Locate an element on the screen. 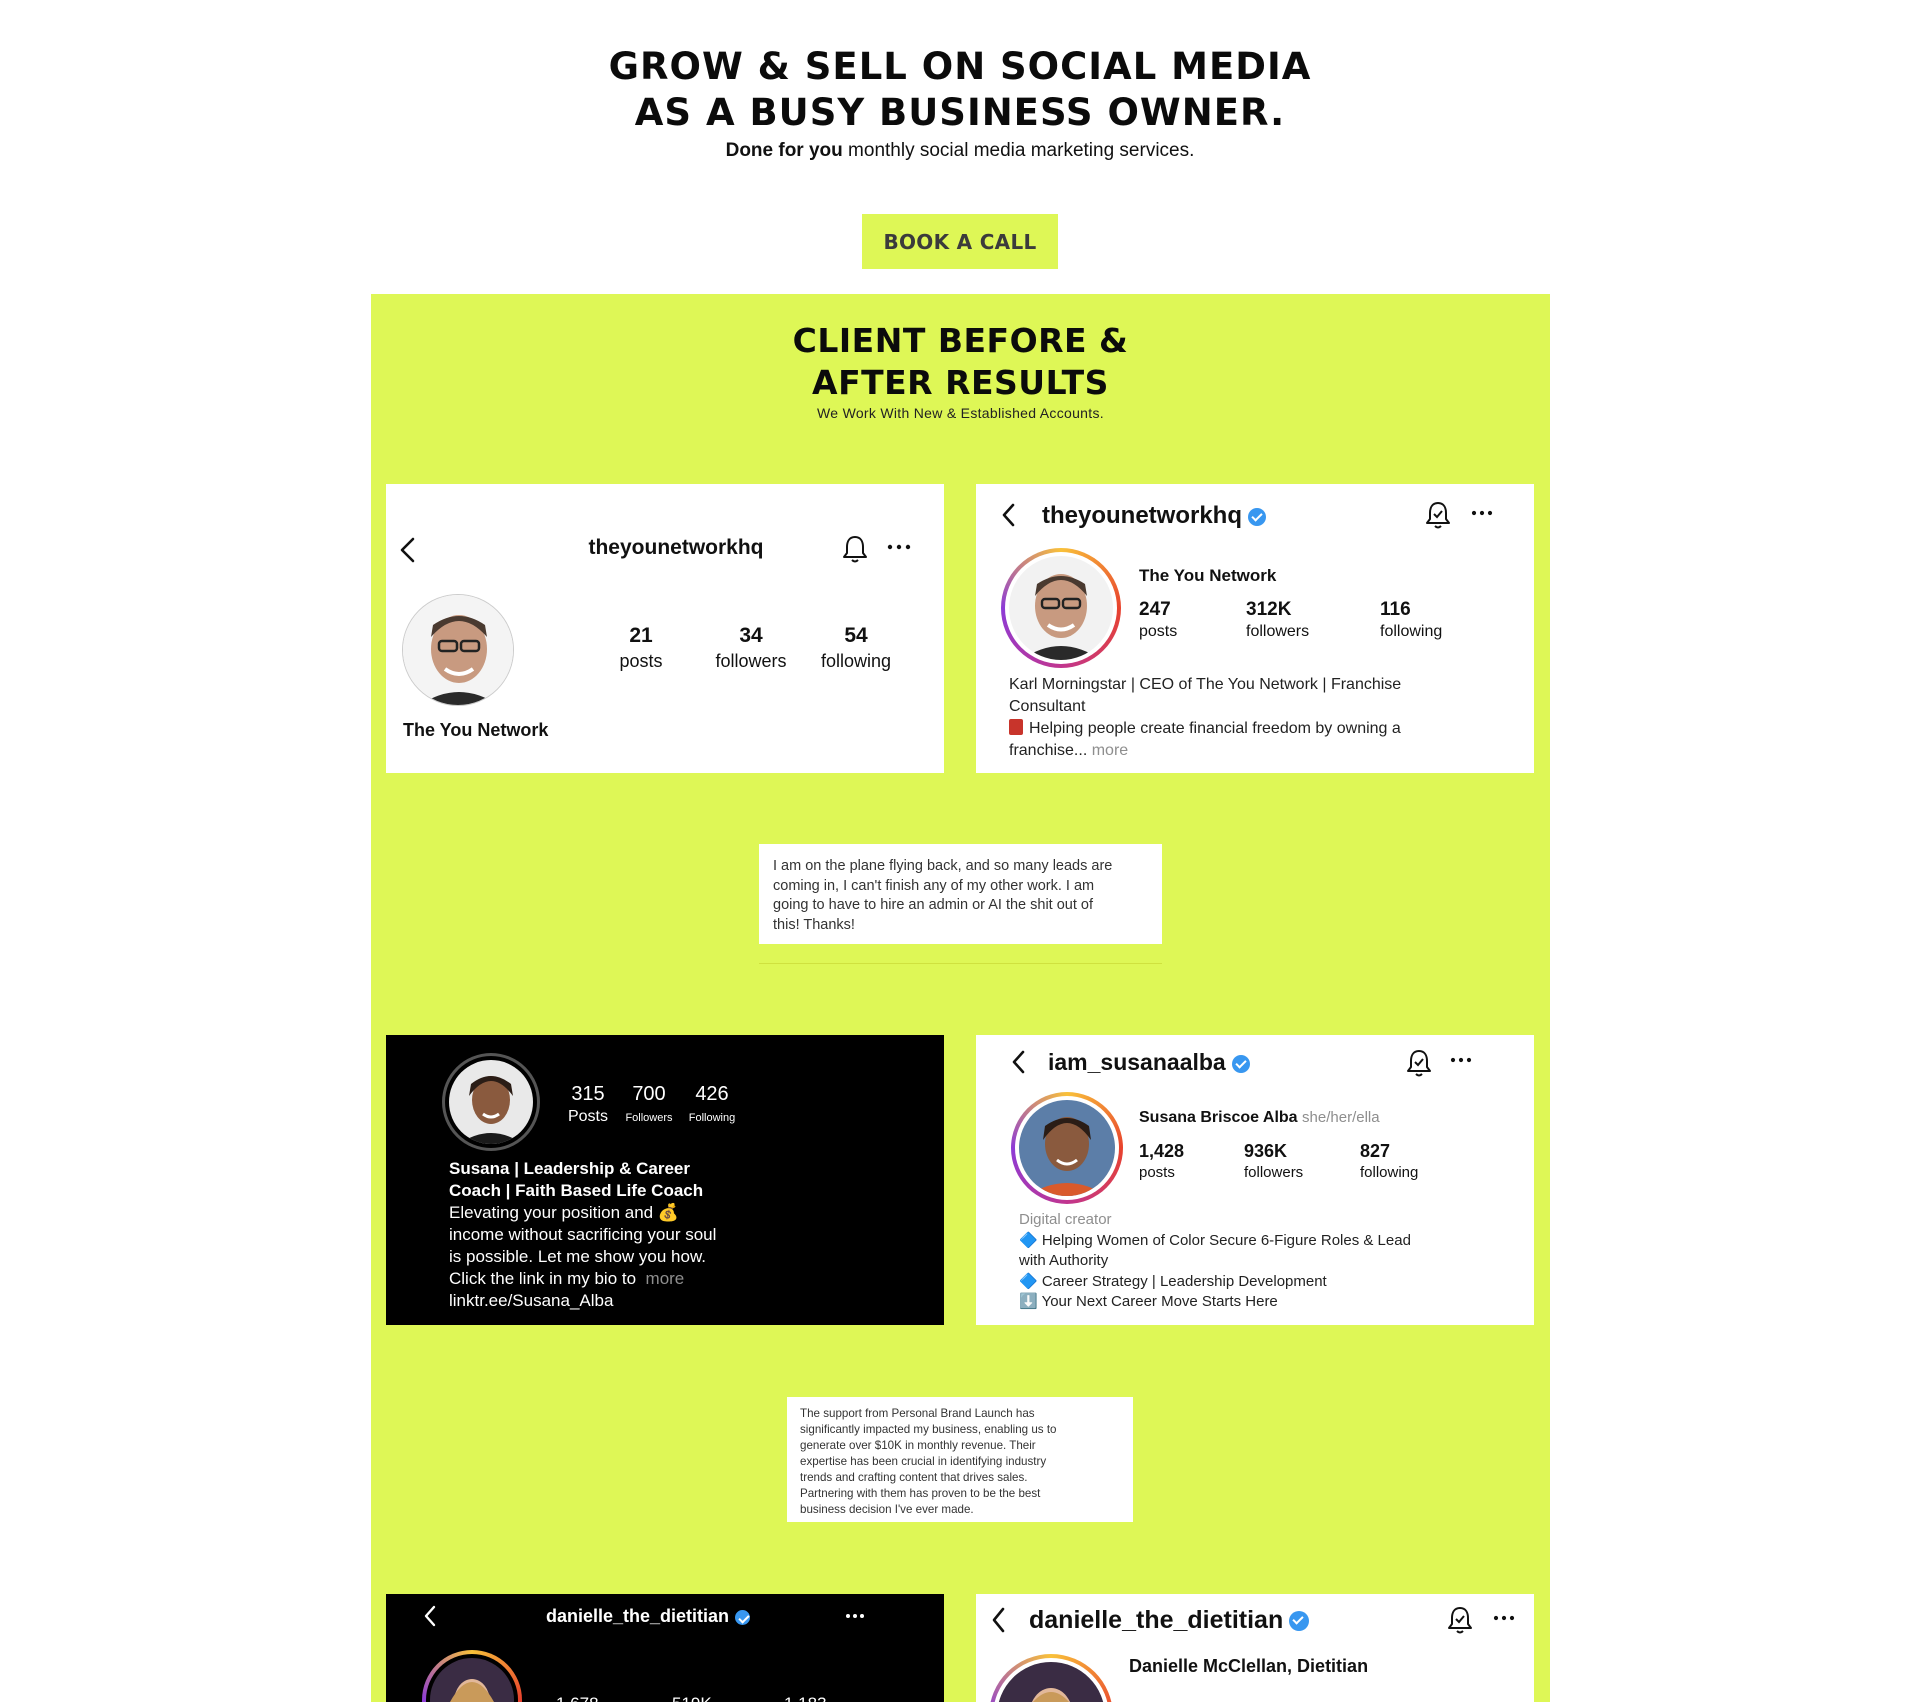 The width and height of the screenshot is (1920, 1702). results-subtitle: We Work With New & Established Accounts. is located at coordinates (960, 413).